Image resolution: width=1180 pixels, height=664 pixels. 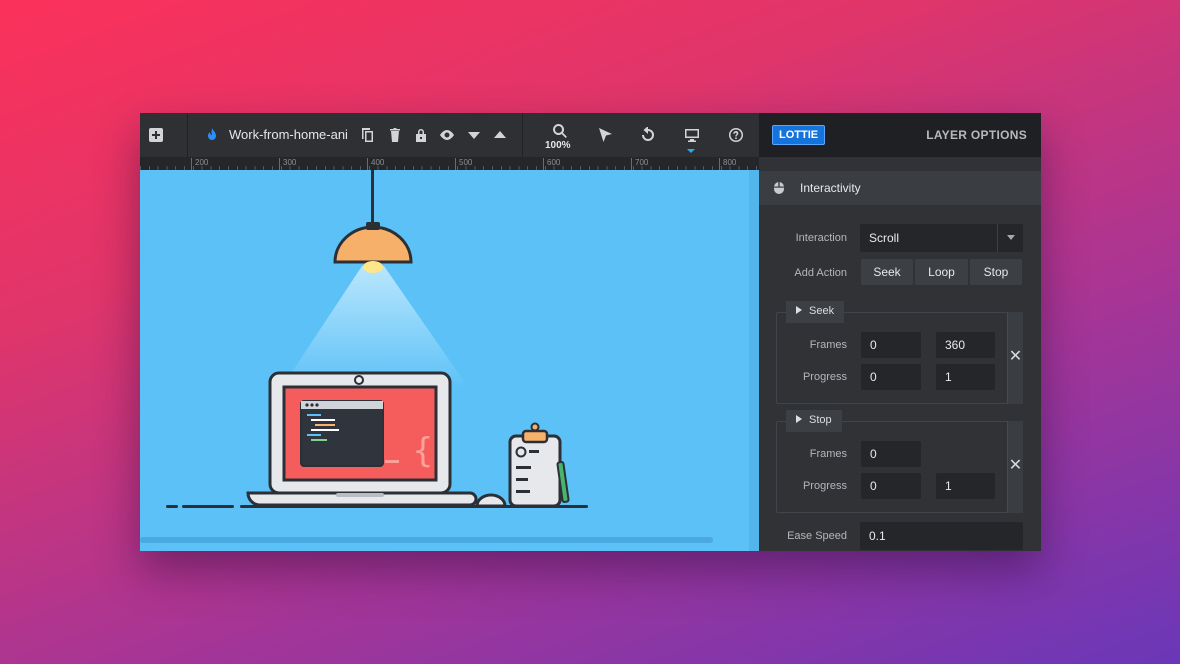 I want to click on move-down-icon, so click(x=474, y=135).